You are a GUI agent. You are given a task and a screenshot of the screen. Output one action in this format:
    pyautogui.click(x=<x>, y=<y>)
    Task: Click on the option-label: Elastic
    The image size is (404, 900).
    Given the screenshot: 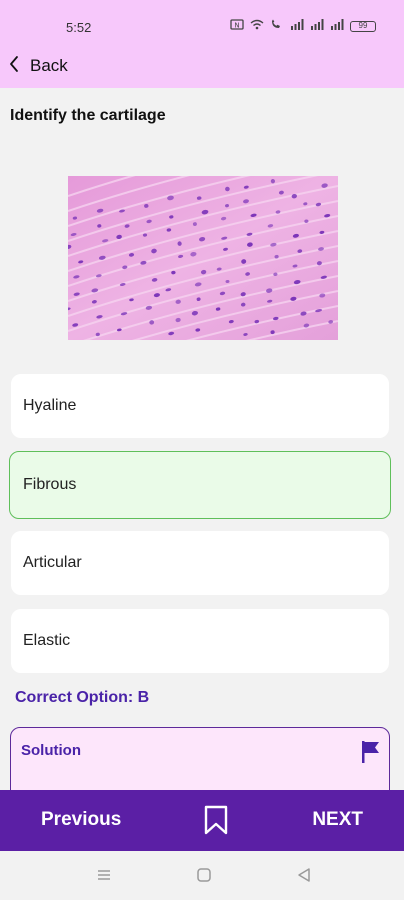 What is the action you would take?
    pyautogui.click(x=47, y=640)
    